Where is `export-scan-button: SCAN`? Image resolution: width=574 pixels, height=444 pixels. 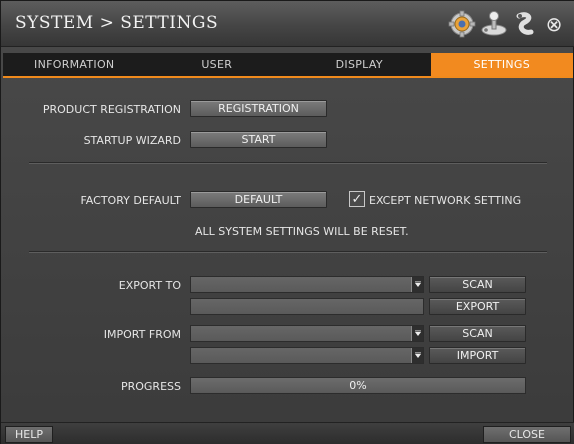 export-scan-button: SCAN is located at coordinates (477, 284).